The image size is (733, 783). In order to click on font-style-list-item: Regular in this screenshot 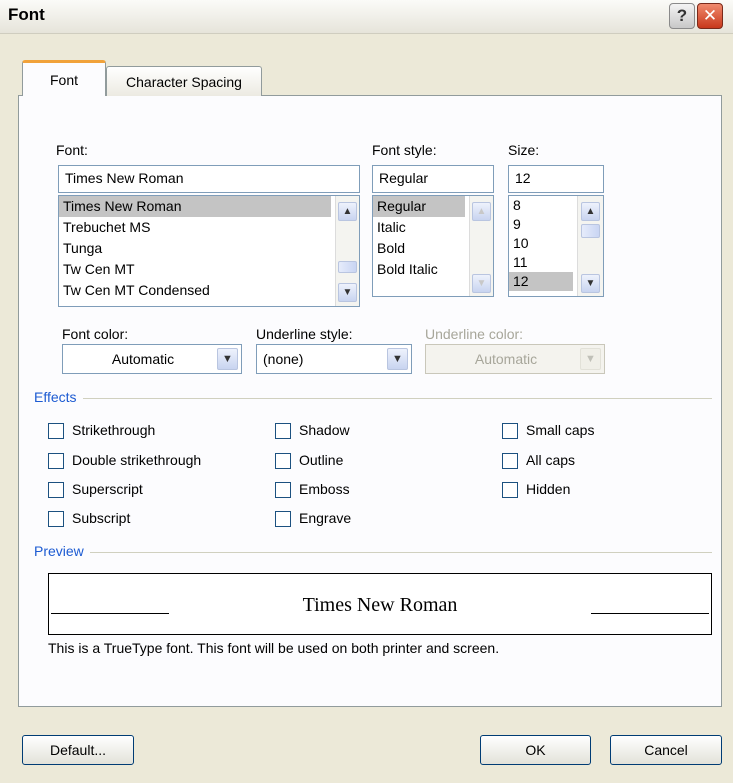, I will do `click(419, 206)`.